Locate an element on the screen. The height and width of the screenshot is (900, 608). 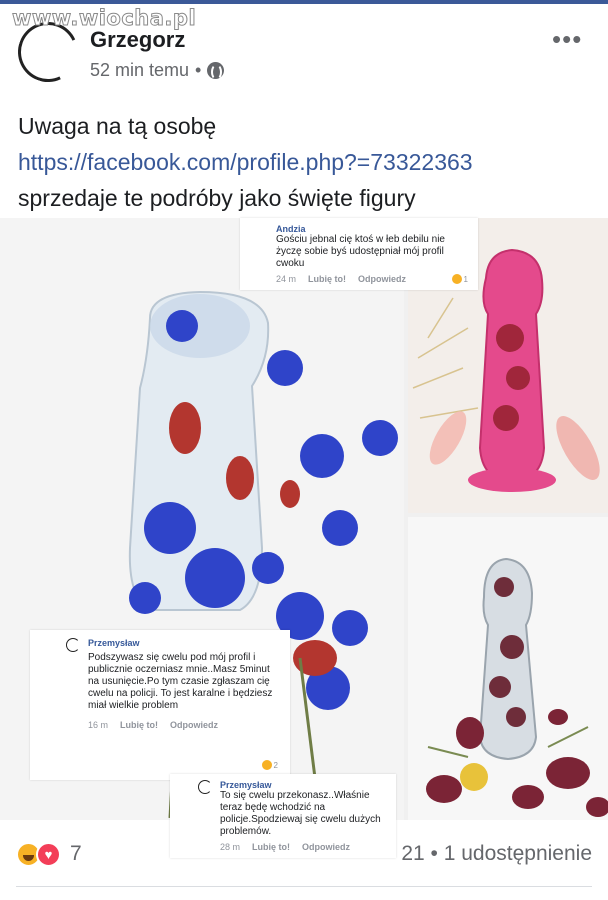
post-stats: ♥ 7 21 • 1 udostępnienie is located at coordinates (304, 855).